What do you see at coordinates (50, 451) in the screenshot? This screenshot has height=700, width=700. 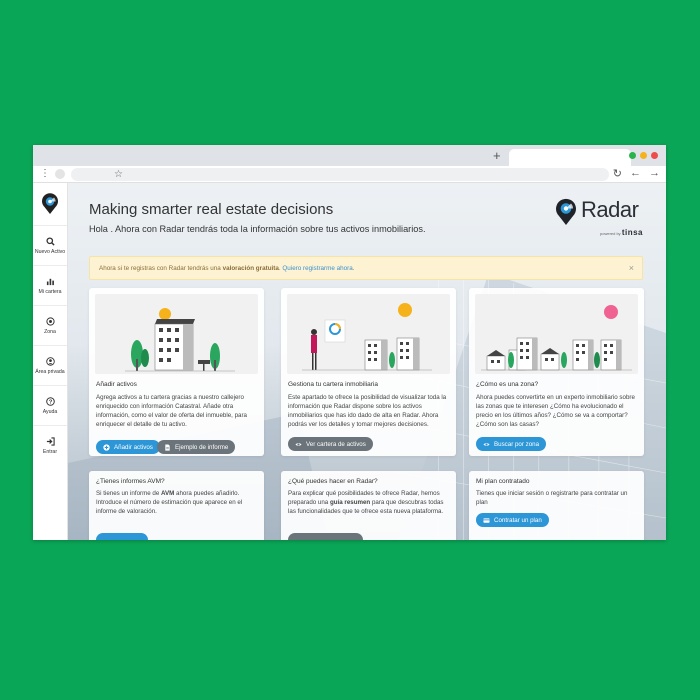 I see `sidebar-item-label: Entrar` at bounding box center [50, 451].